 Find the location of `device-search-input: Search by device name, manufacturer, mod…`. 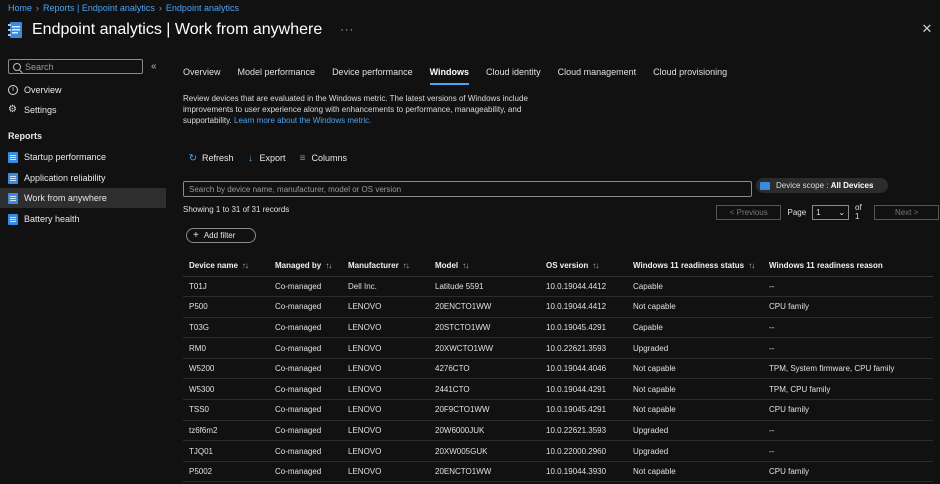

device-search-input: Search by device name, manufacturer, mod… is located at coordinates (467, 189).